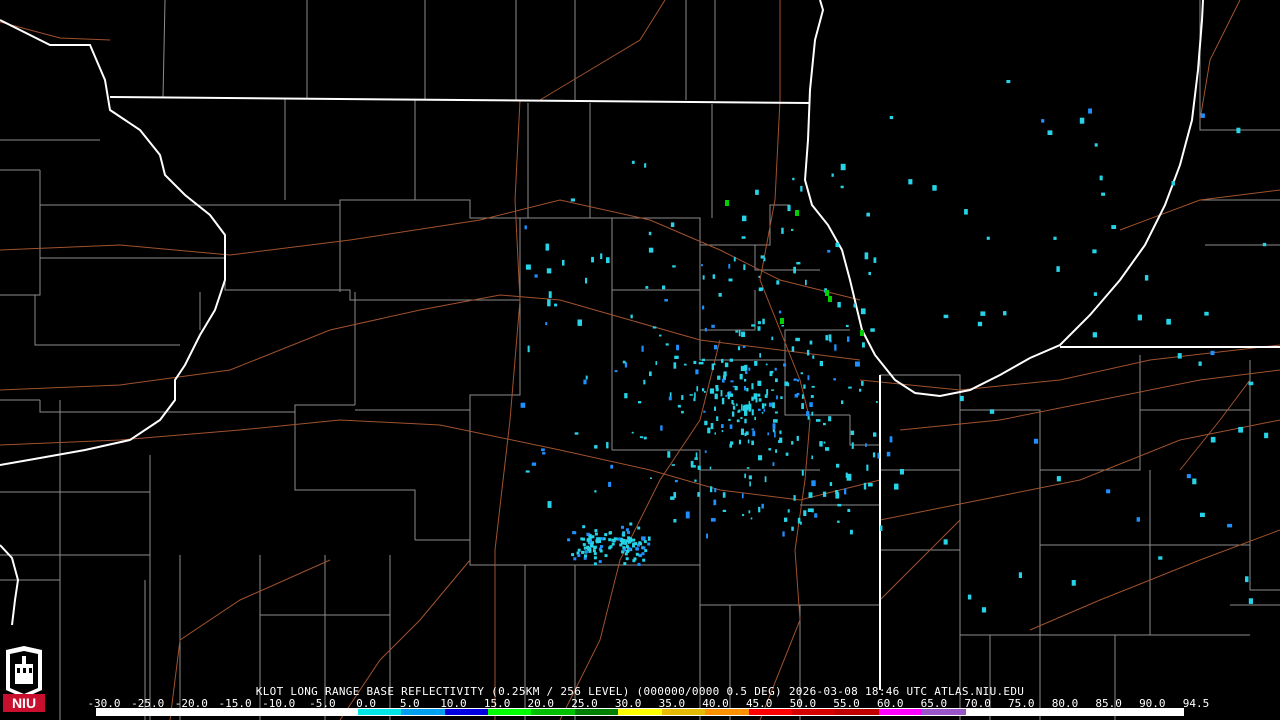  Describe the element at coordinates (460, 100) in the screenshot. I see `wisconsin-illinois-border` at that location.